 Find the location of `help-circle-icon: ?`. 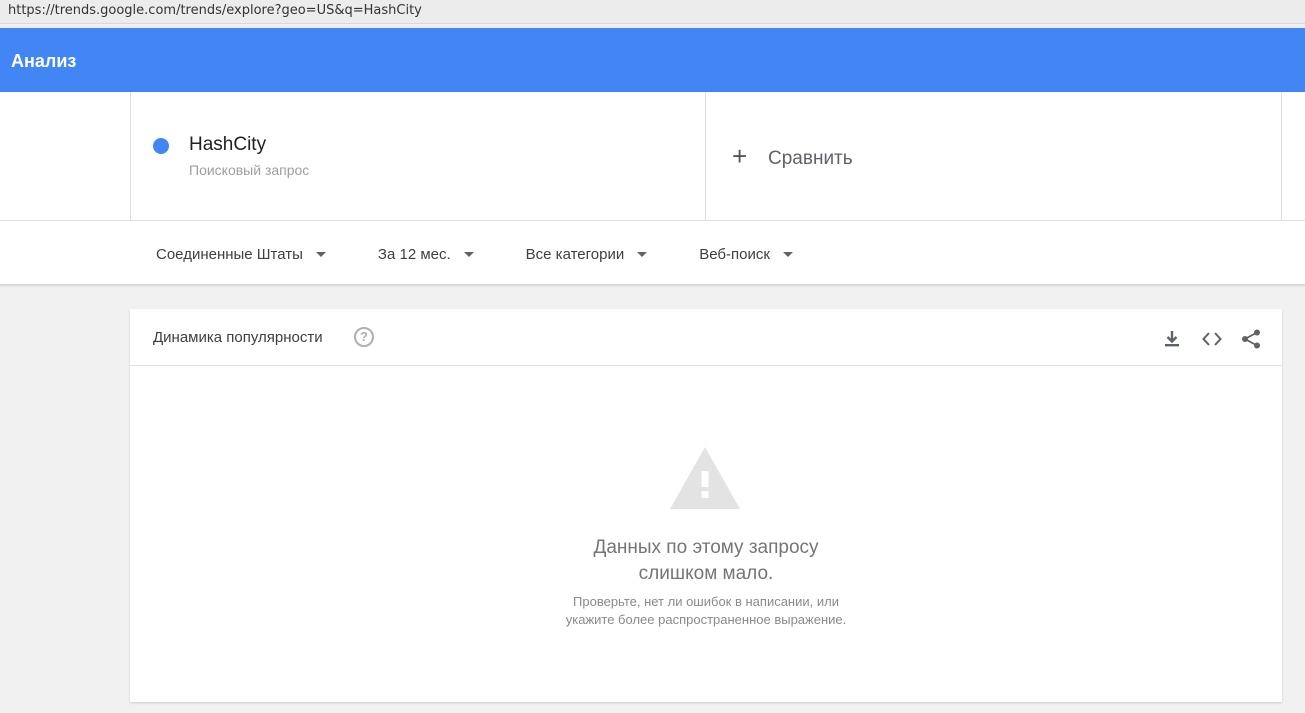

help-circle-icon: ? is located at coordinates (364, 337).